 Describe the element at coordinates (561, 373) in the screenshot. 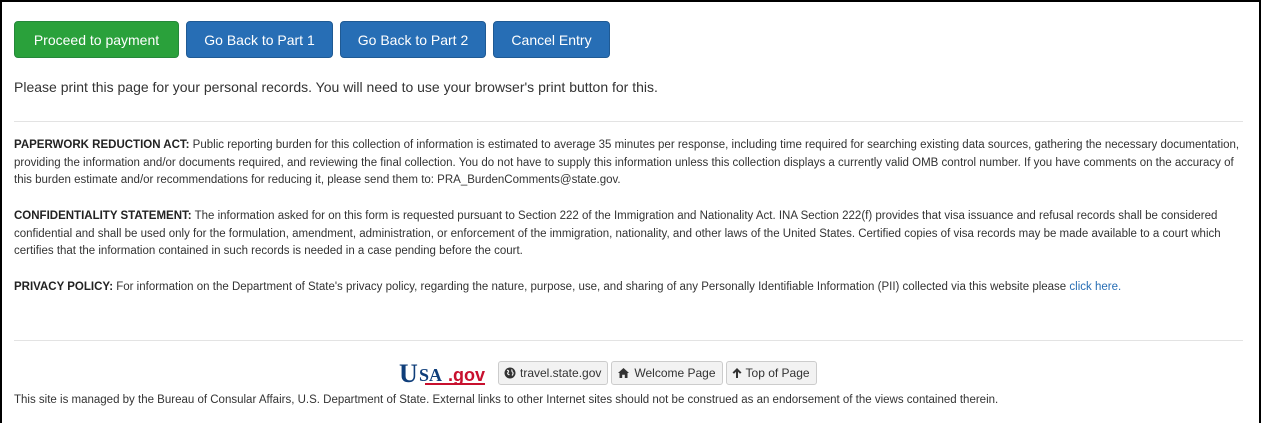

I see `travel-state-gov-label: travel.state.gov` at that location.